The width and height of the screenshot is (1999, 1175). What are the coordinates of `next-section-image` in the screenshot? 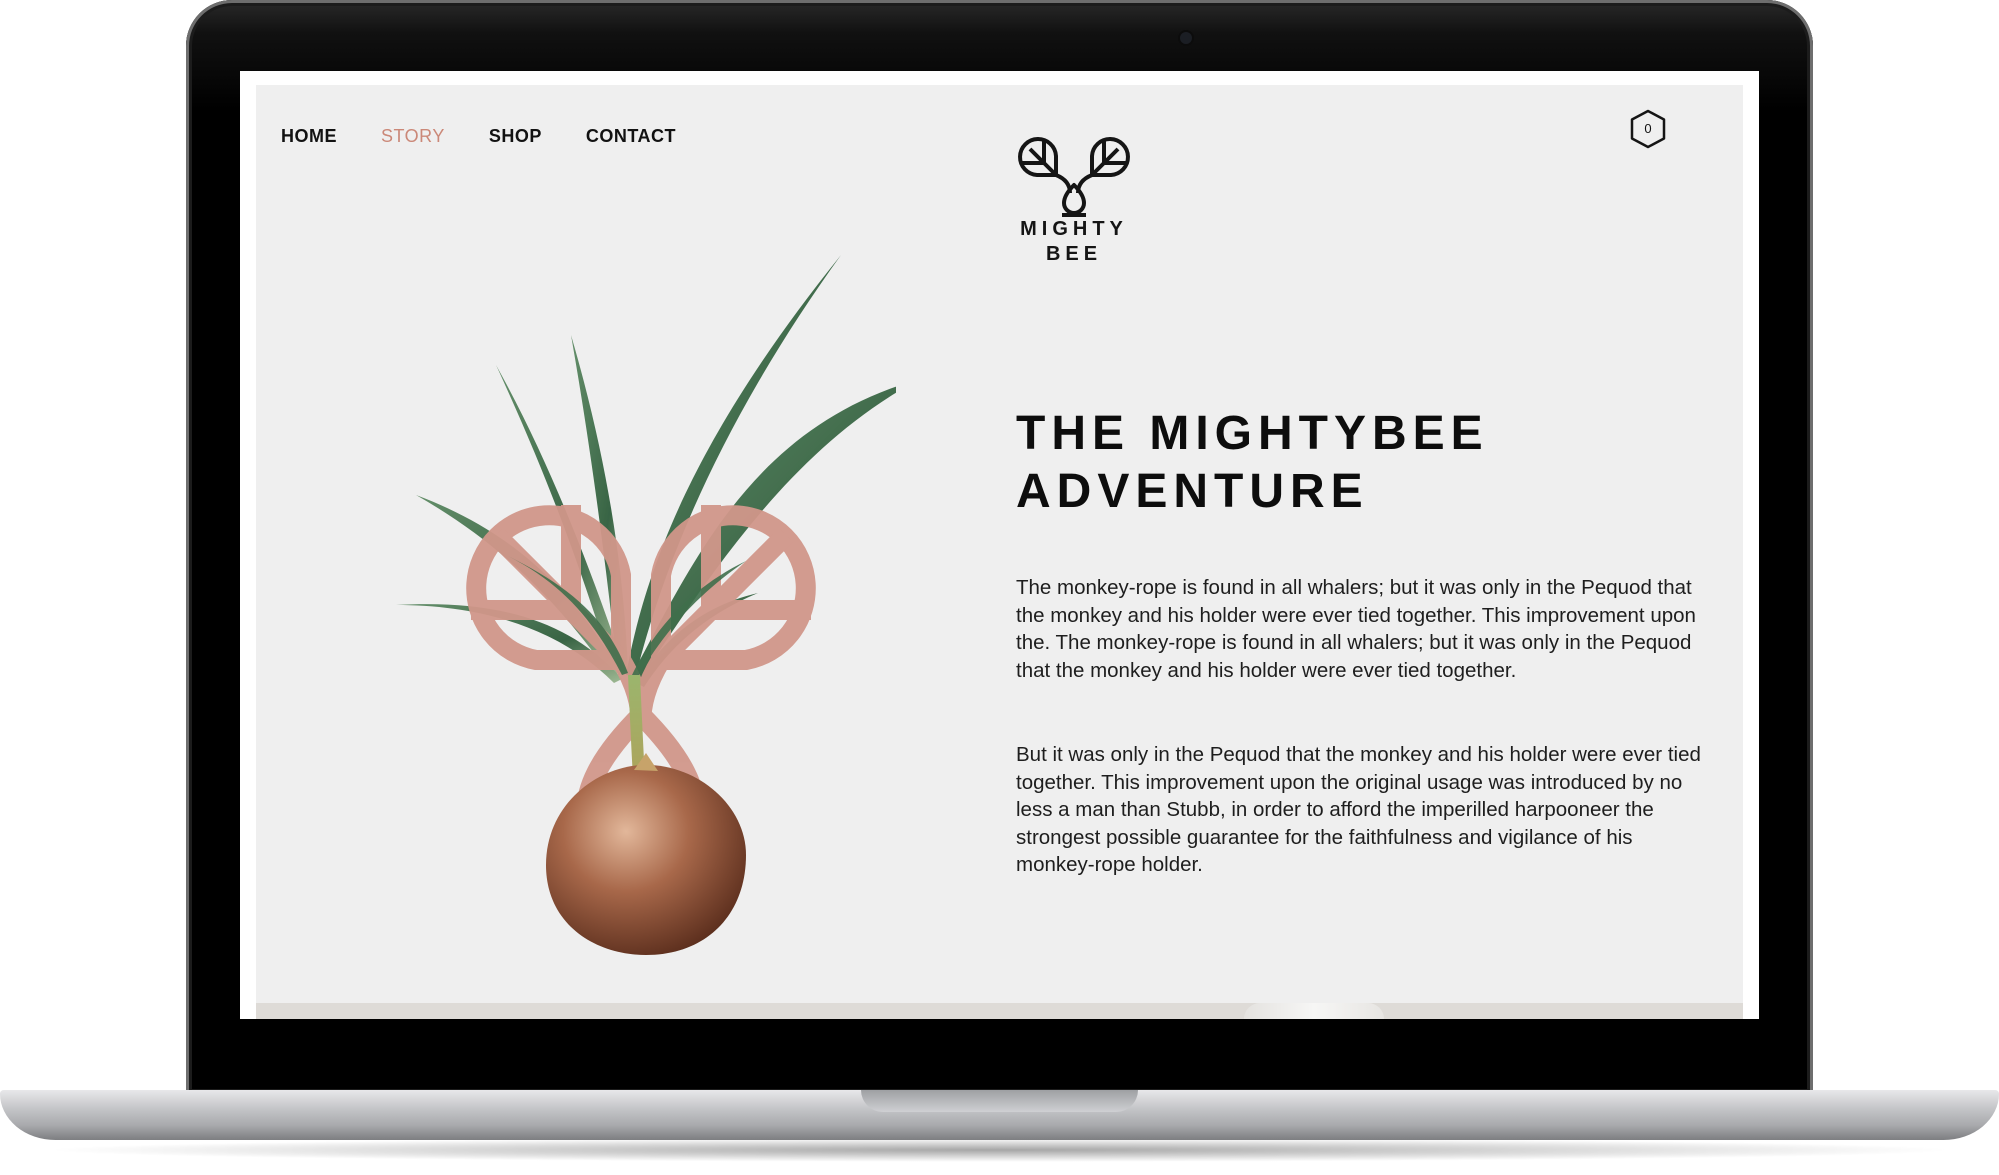 It's located at (1314, 1011).